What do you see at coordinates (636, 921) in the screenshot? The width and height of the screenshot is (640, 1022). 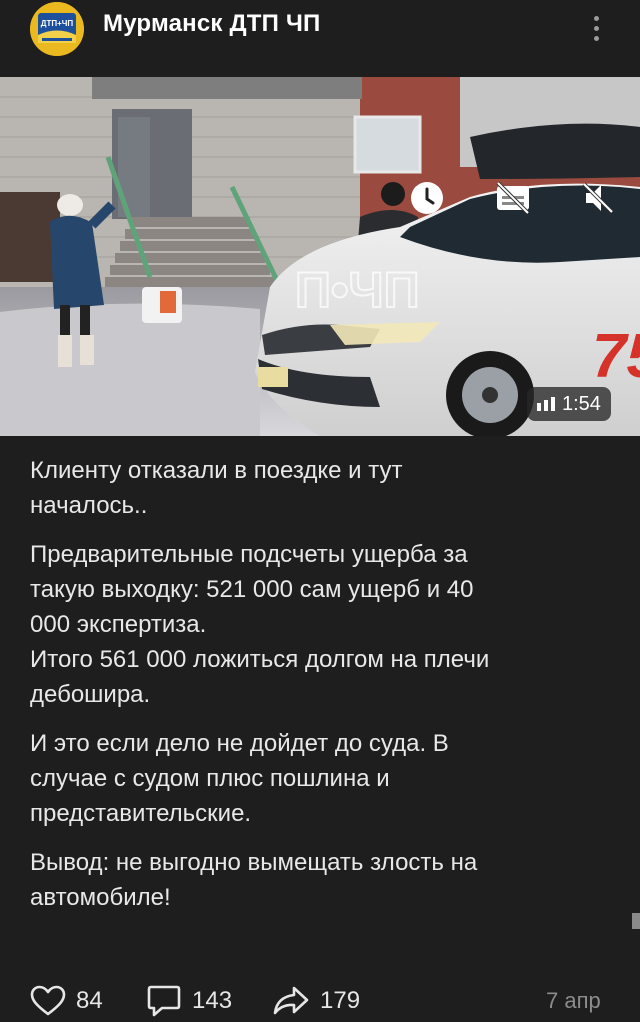 I see `scrollbar-thumb` at bounding box center [636, 921].